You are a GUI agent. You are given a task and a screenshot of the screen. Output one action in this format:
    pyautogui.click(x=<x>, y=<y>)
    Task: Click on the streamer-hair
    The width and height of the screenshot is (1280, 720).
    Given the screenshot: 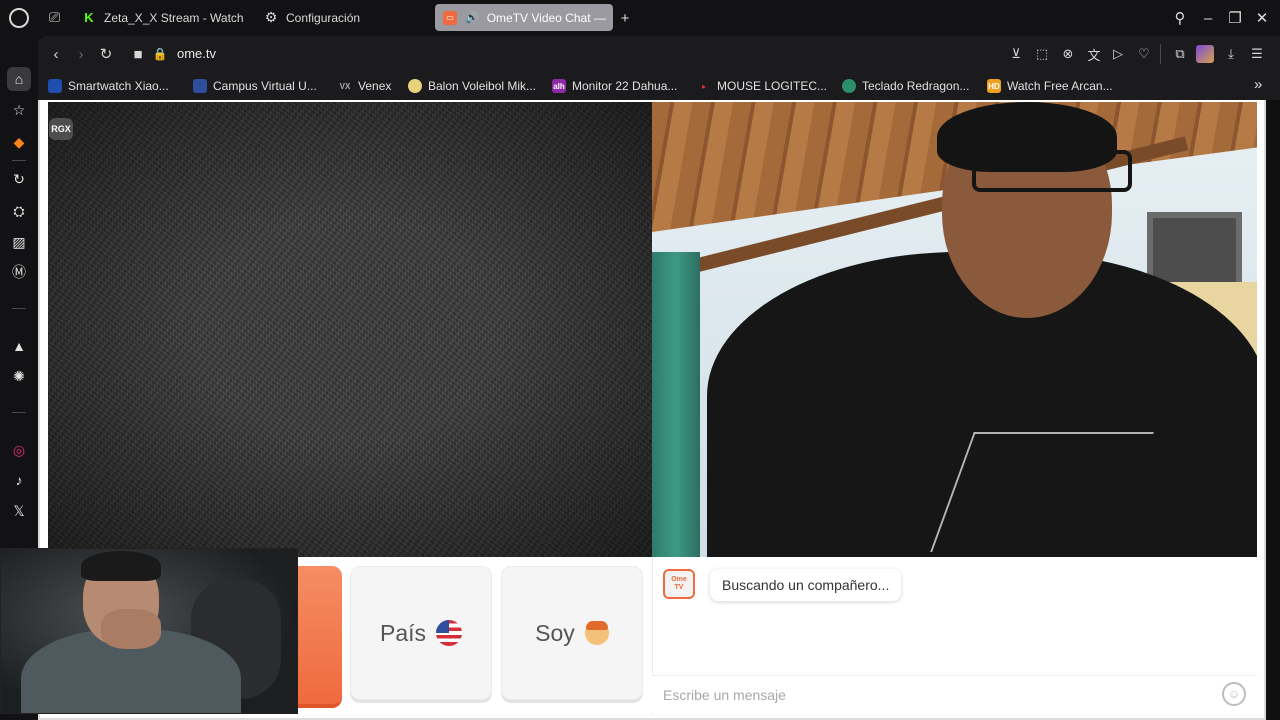 What is the action you would take?
    pyautogui.click(x=121, y=566)
    